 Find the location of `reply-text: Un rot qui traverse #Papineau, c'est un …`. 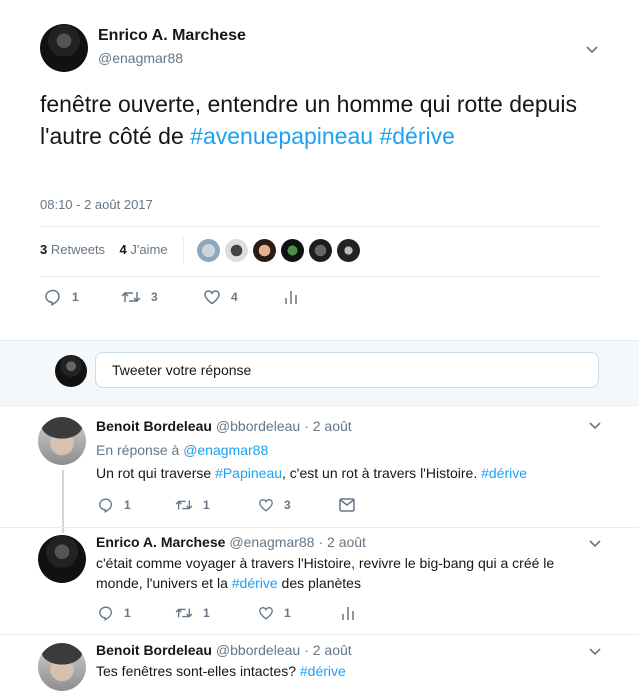

reply-text: Un rot qui traverse #Papineau, c'est un … is located at coordinates (312, 473).